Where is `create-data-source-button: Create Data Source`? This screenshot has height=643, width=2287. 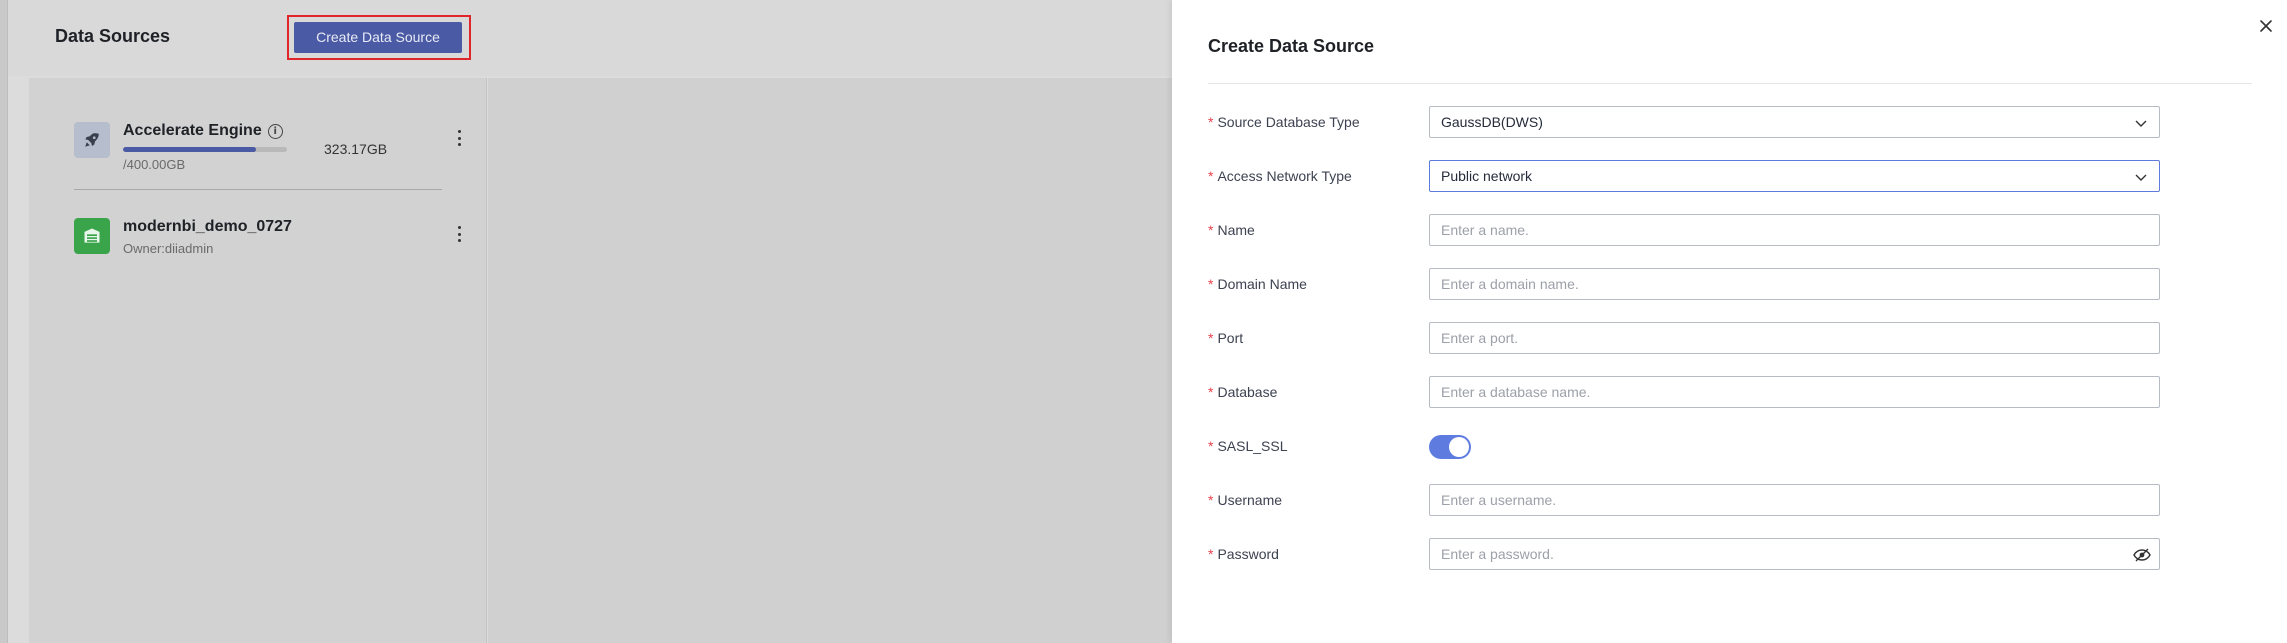 create-data-source-button: Create Data Source is located at coordinates (378, 37).